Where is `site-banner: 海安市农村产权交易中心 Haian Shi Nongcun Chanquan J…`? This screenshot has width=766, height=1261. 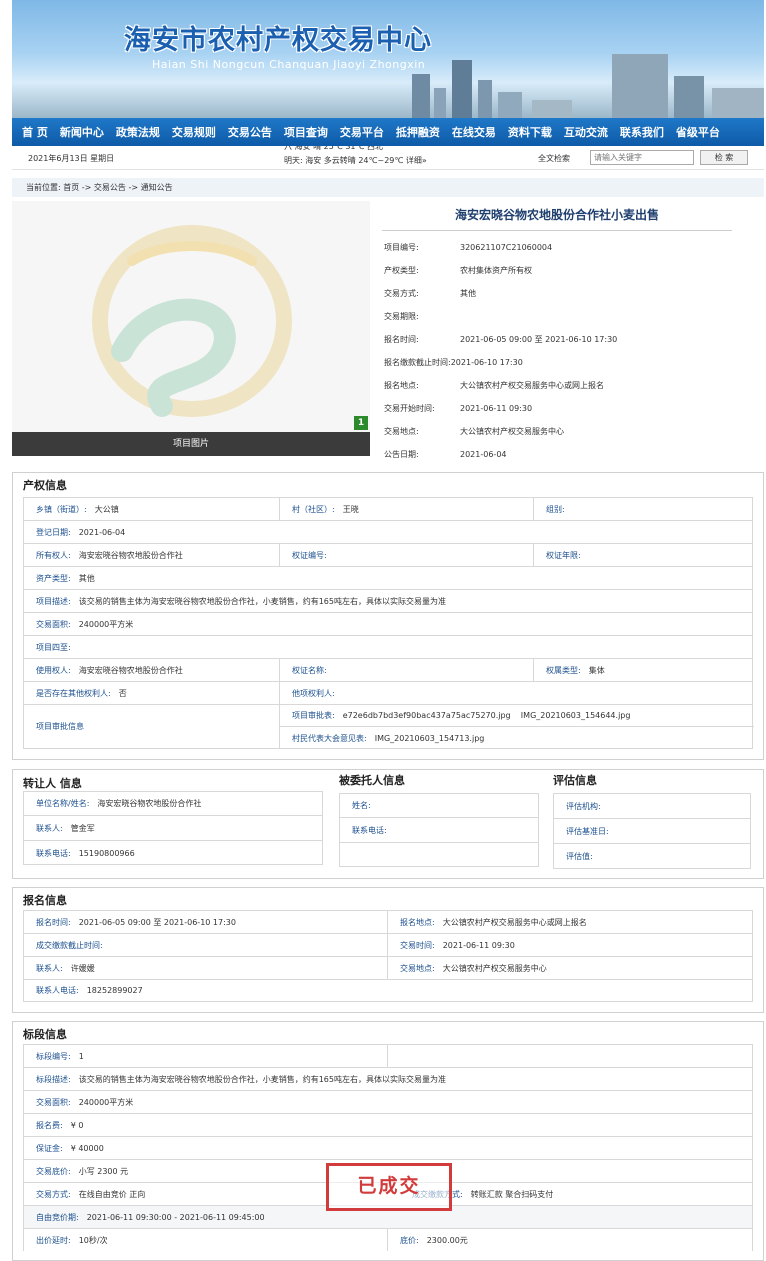
site-banner: 海安市农村产权交易中心 Haian Shi Nongcun Chanquan J… is located at coordinates (388, 59).